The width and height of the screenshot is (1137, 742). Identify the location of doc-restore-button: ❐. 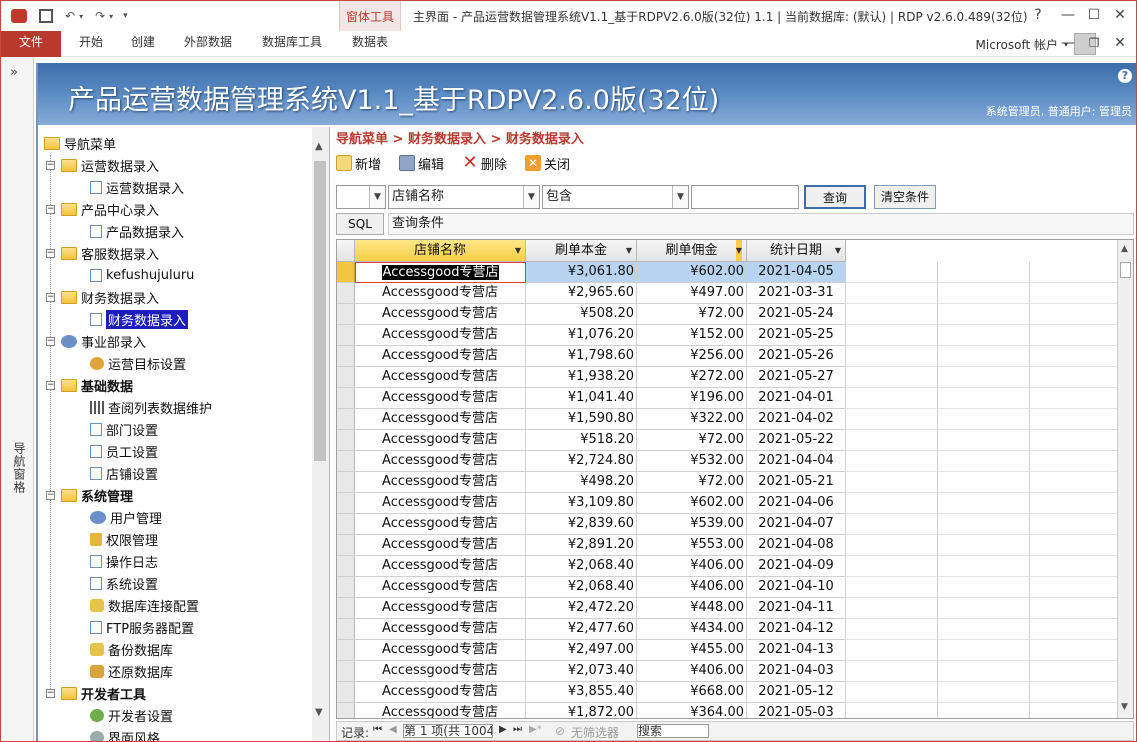
(1094, 43).